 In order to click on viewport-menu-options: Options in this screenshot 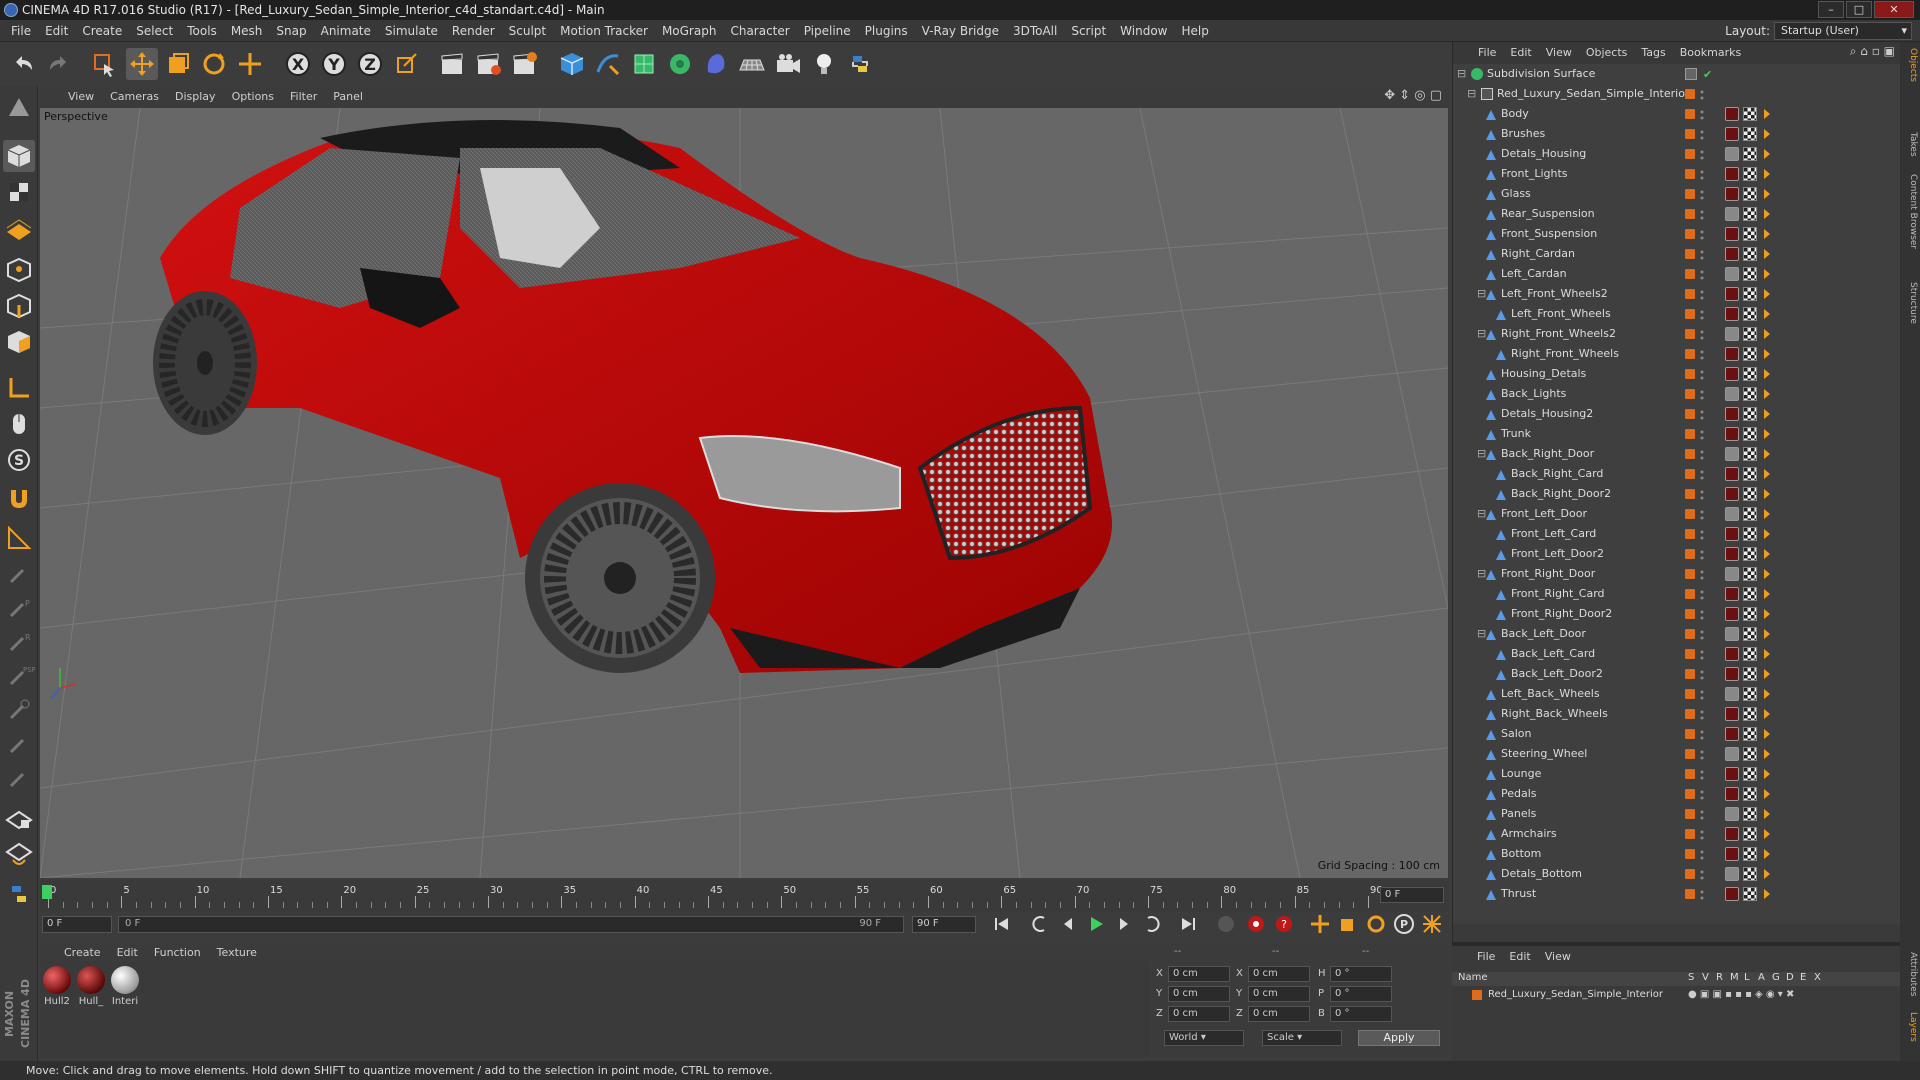, I will do `click(253, 97)`.